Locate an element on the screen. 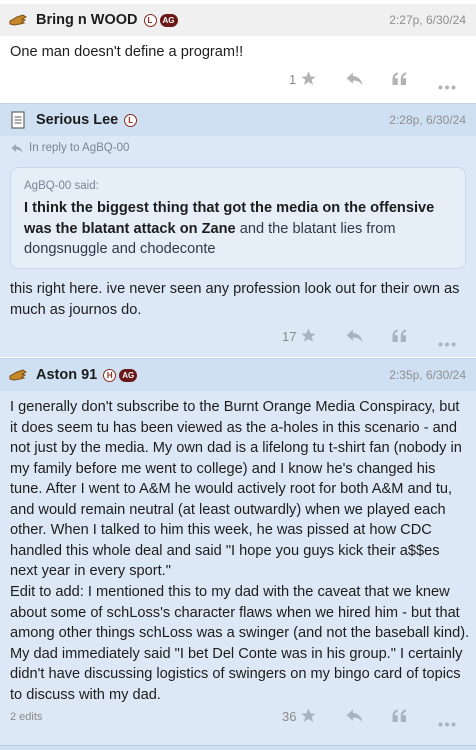 Image resolution: width=476 pixels, height=750 pixels. username: Aston 91 is located at coordinates (66, 375).